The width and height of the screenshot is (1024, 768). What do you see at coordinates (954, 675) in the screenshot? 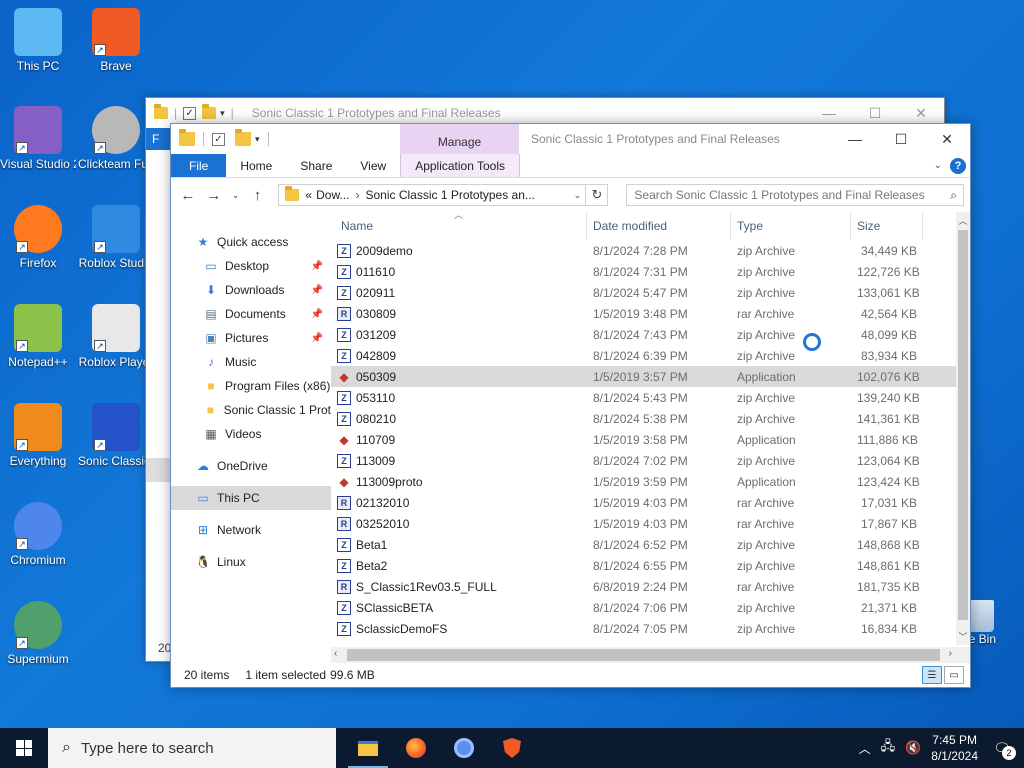
I see `large-icons-view-icon: ▭` at bounding box center [954, 675].